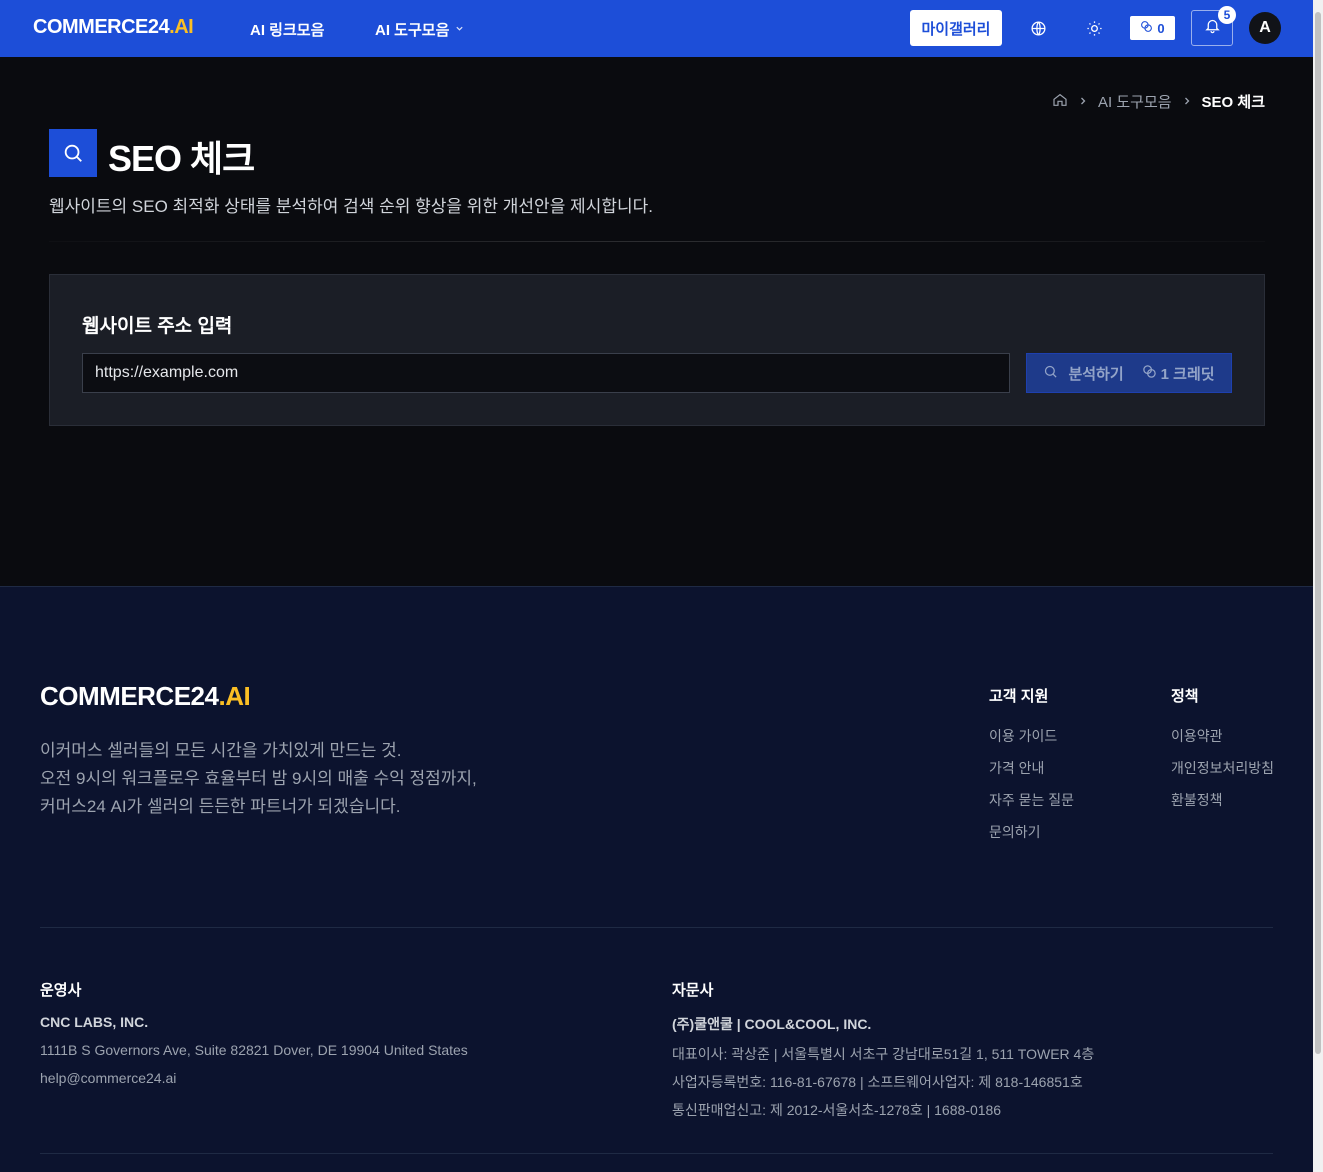 The image size is (1323, 1172). I want to click on home-icon, so click(1060, 102).